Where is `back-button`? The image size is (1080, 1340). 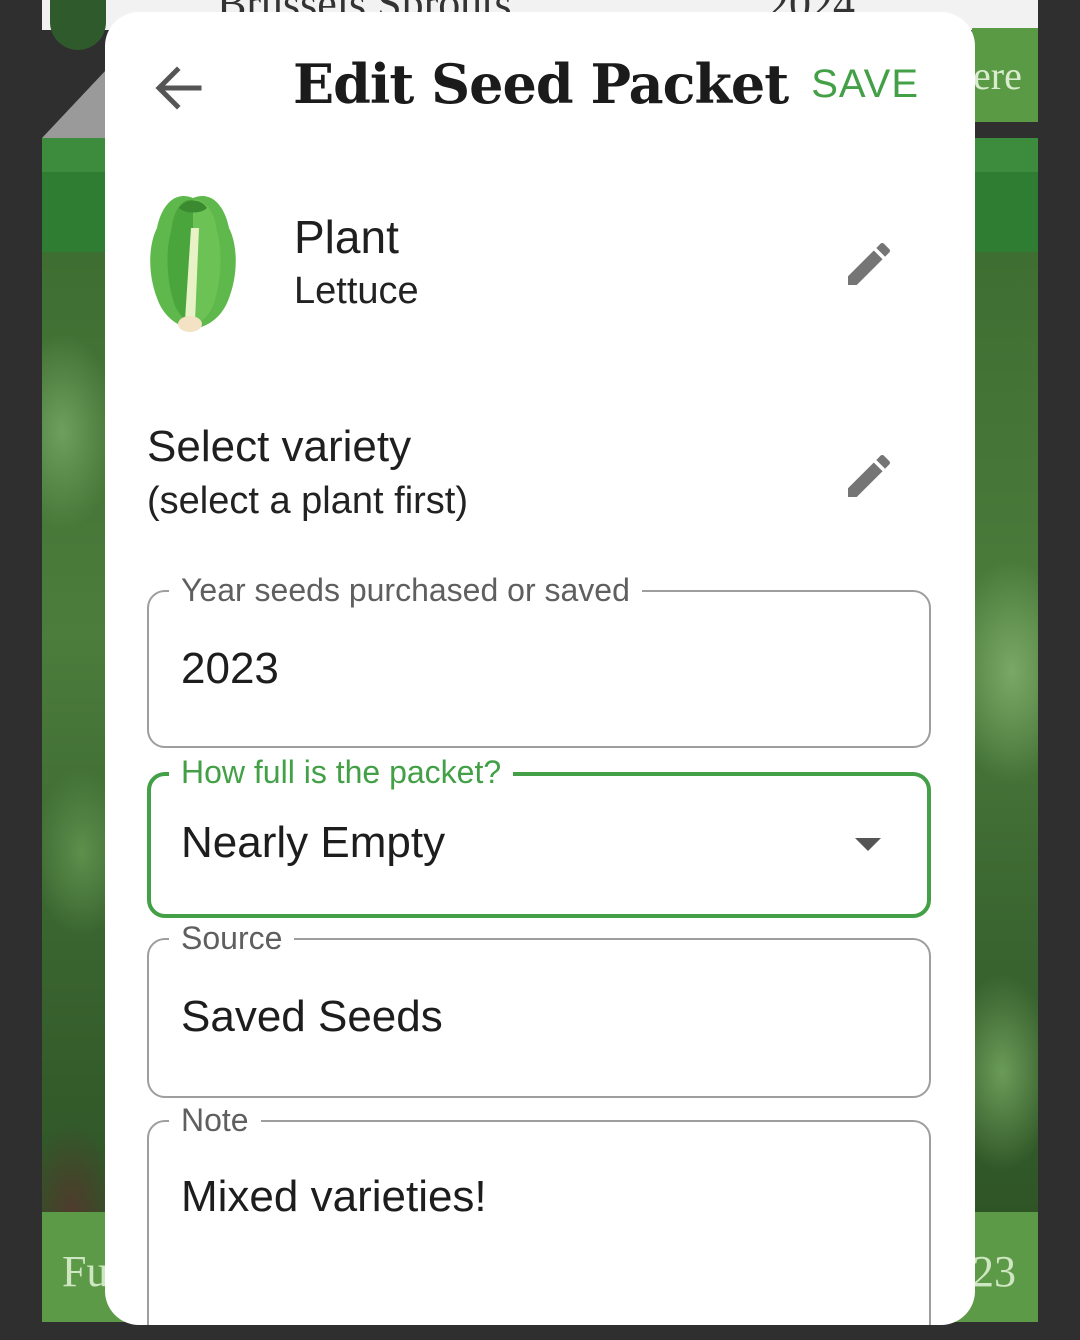
back-button is located at coordinates (179, 88).